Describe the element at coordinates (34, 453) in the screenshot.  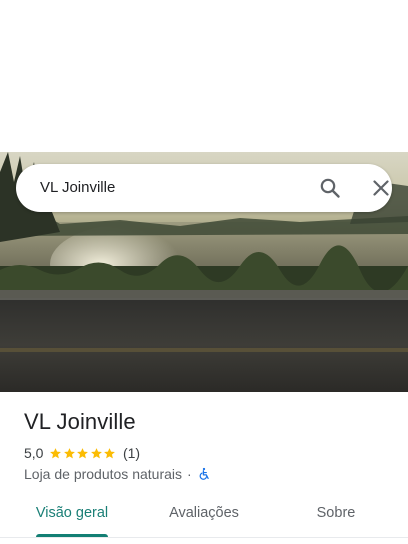
I see `rating-value: 5,0` at that location.